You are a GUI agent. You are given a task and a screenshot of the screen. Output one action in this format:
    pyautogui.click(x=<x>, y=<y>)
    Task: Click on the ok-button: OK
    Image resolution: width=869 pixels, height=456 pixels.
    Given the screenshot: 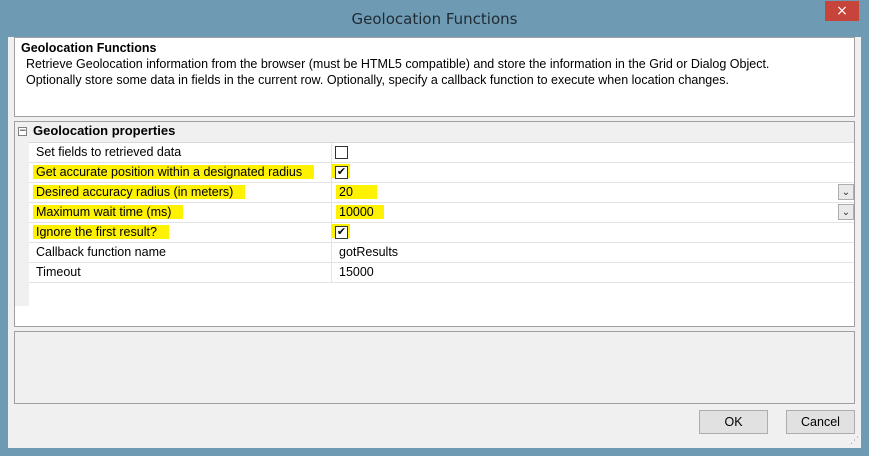 What is the action you would take?
    pyautogui.click(x=733, y=422)
    